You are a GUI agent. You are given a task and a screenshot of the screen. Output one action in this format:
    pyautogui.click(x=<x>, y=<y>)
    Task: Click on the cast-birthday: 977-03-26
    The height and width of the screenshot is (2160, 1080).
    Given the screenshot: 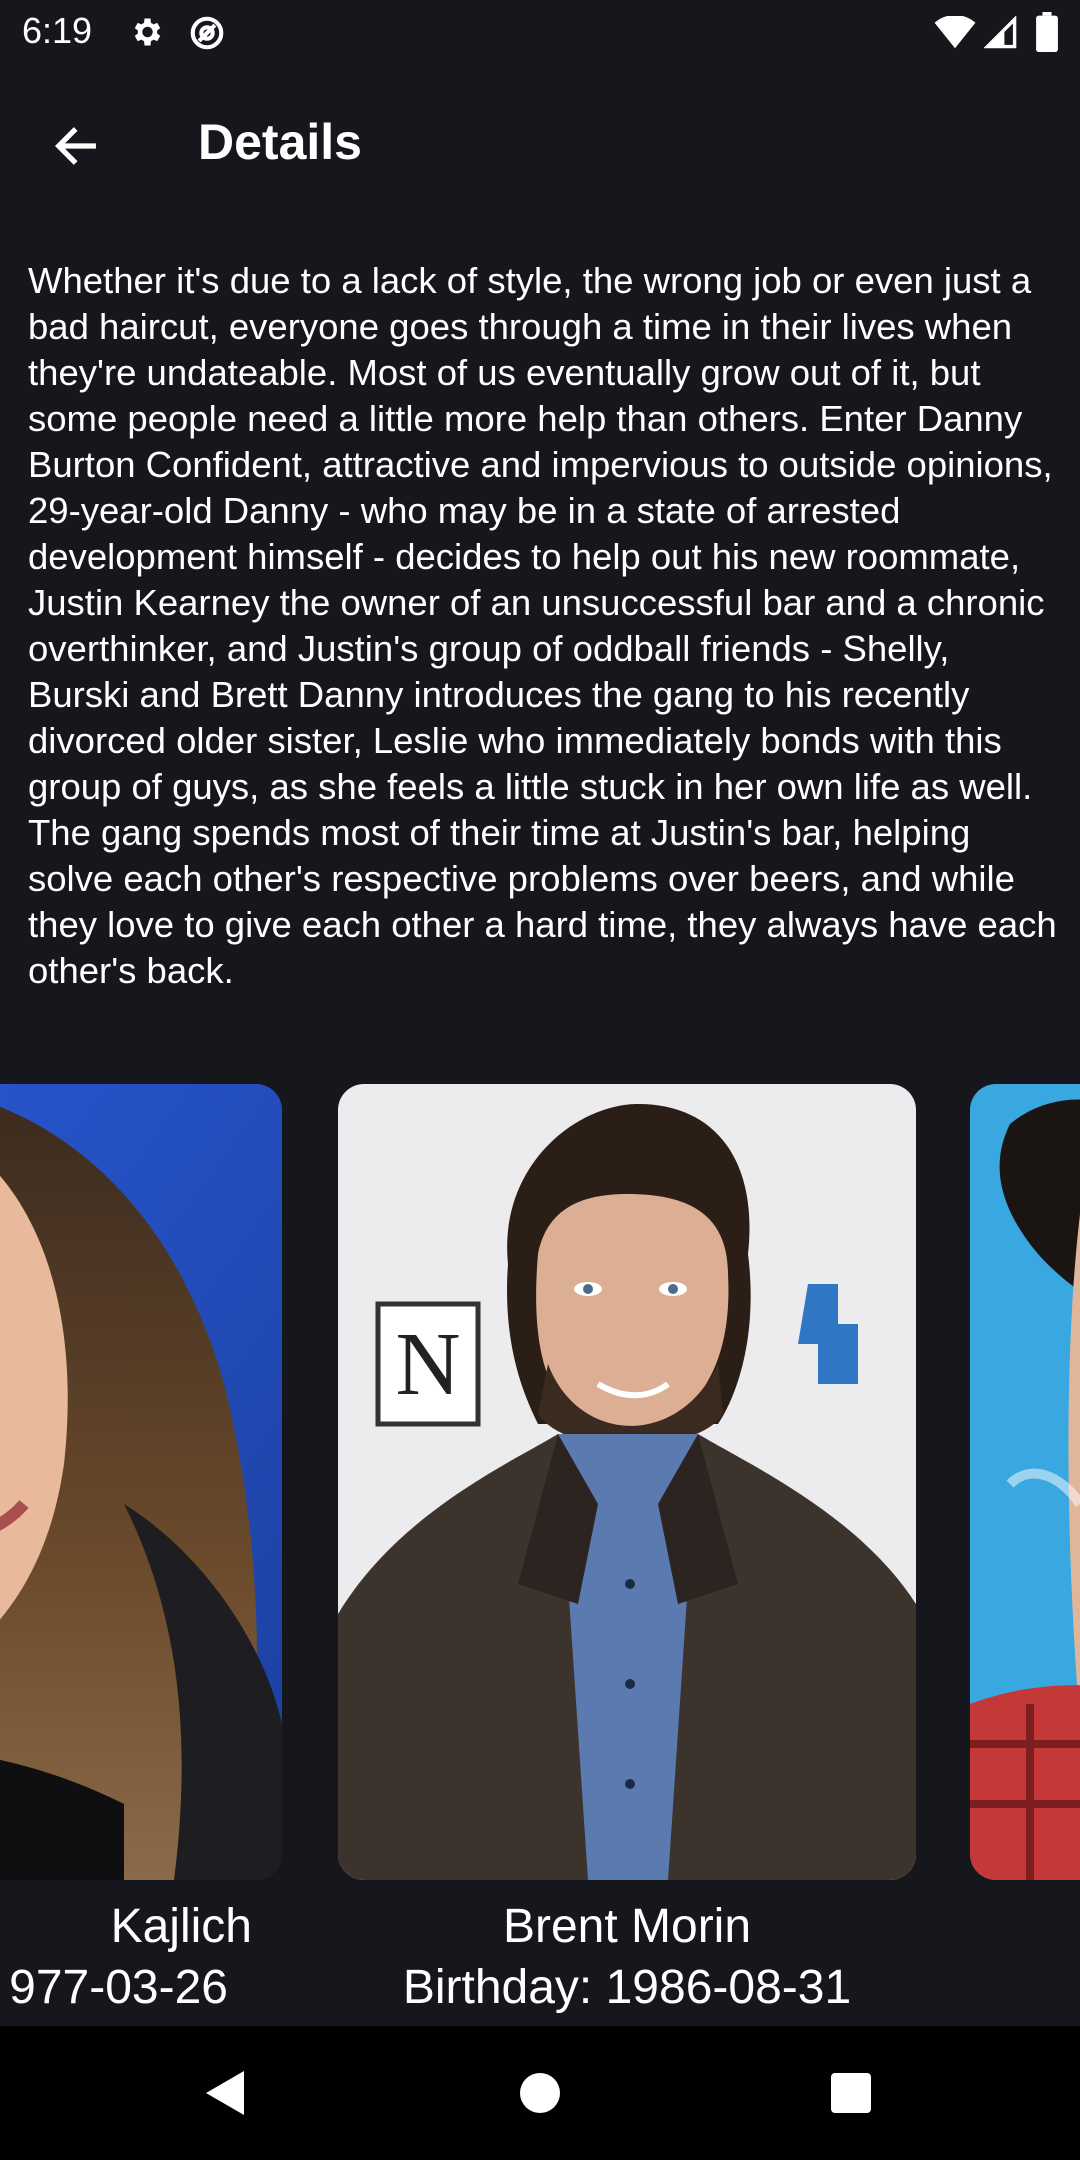 What is the action you would take?
    pyautogui.click(x=118, y=1987)
    